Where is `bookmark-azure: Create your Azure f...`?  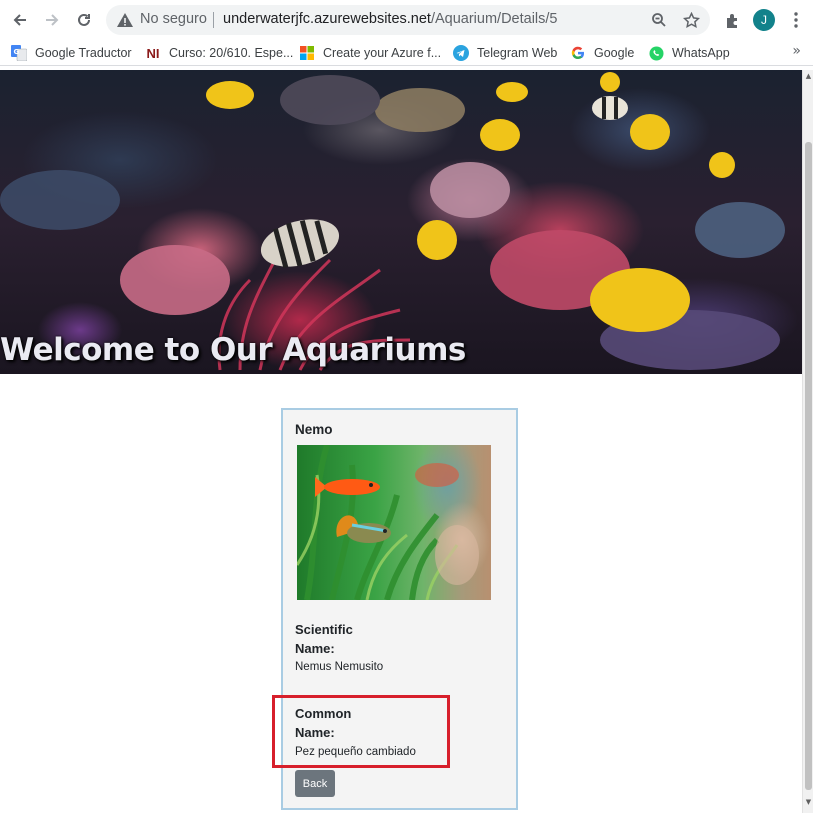
bookmark-azure: Create your Azure f... is located at coordinates (370, 53).